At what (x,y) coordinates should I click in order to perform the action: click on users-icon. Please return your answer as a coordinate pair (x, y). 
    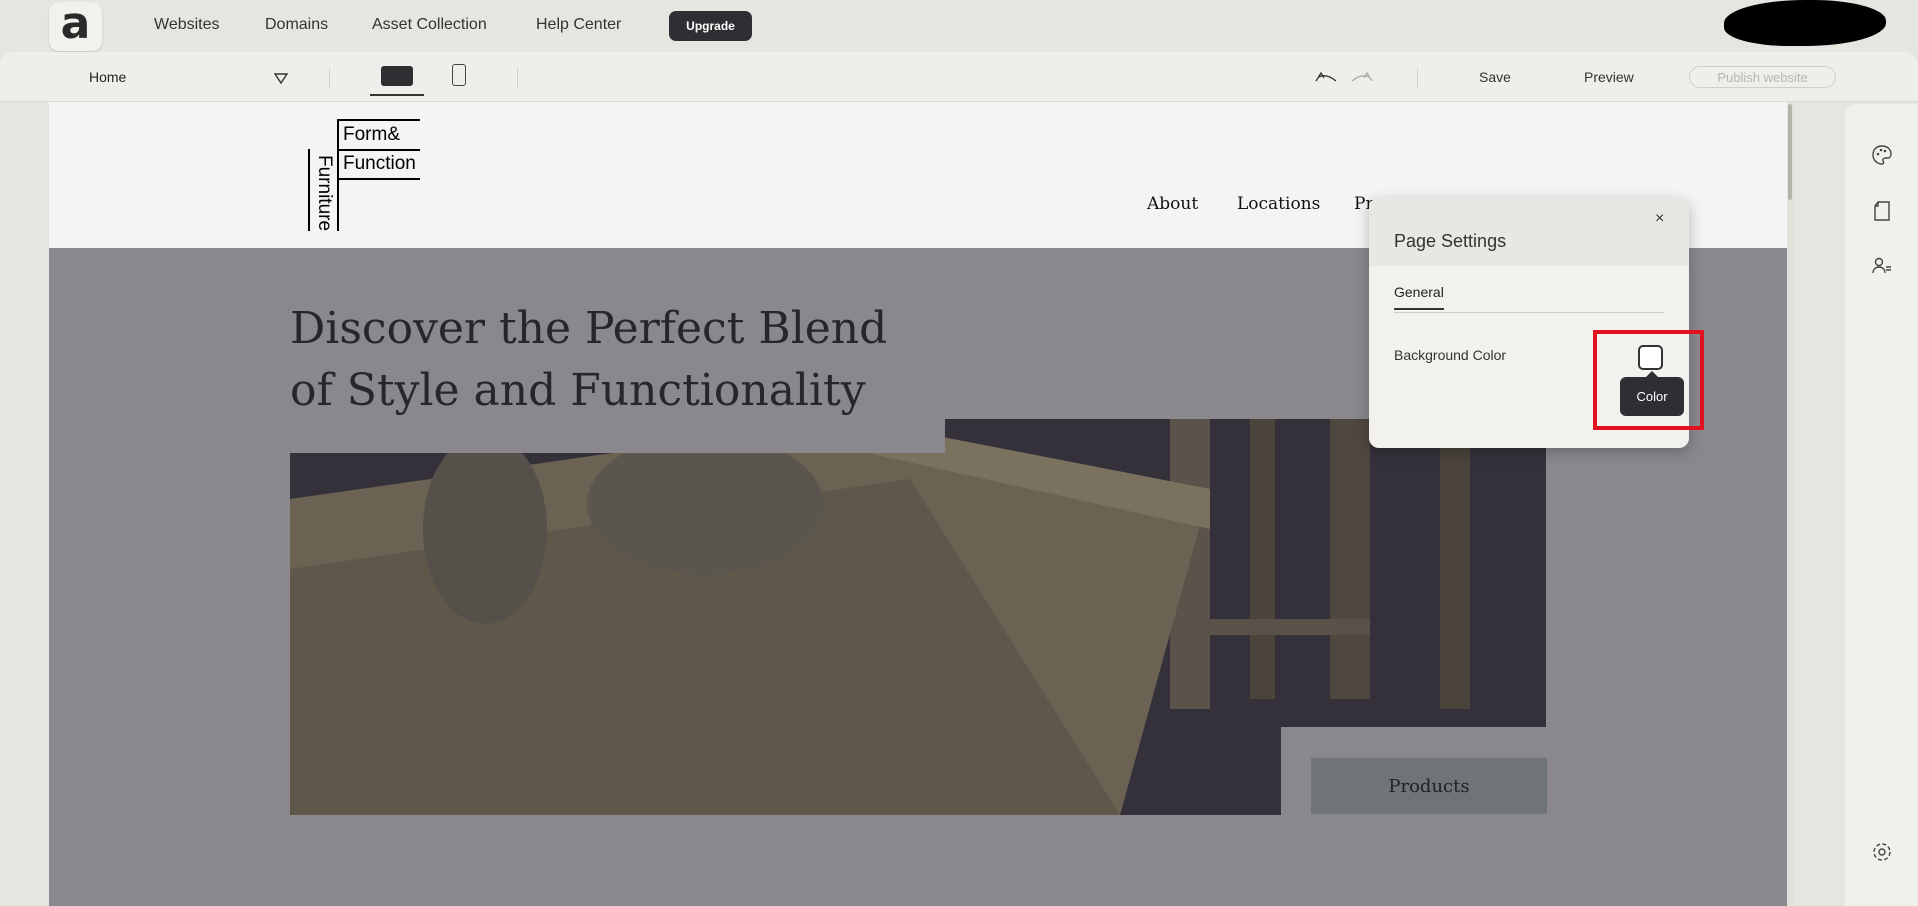
    Looking at the image, I should click on (1882, 266).